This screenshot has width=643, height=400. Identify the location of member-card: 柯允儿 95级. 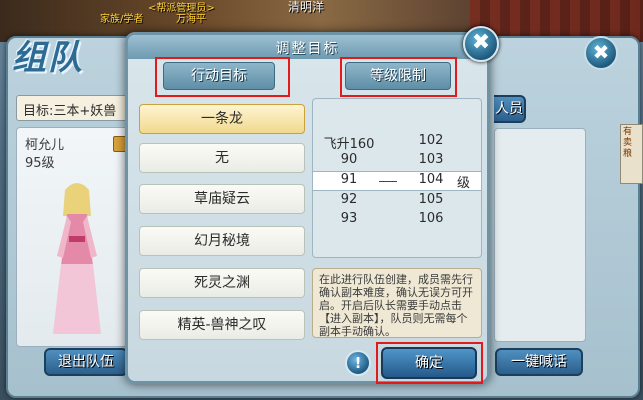
(72, 237).